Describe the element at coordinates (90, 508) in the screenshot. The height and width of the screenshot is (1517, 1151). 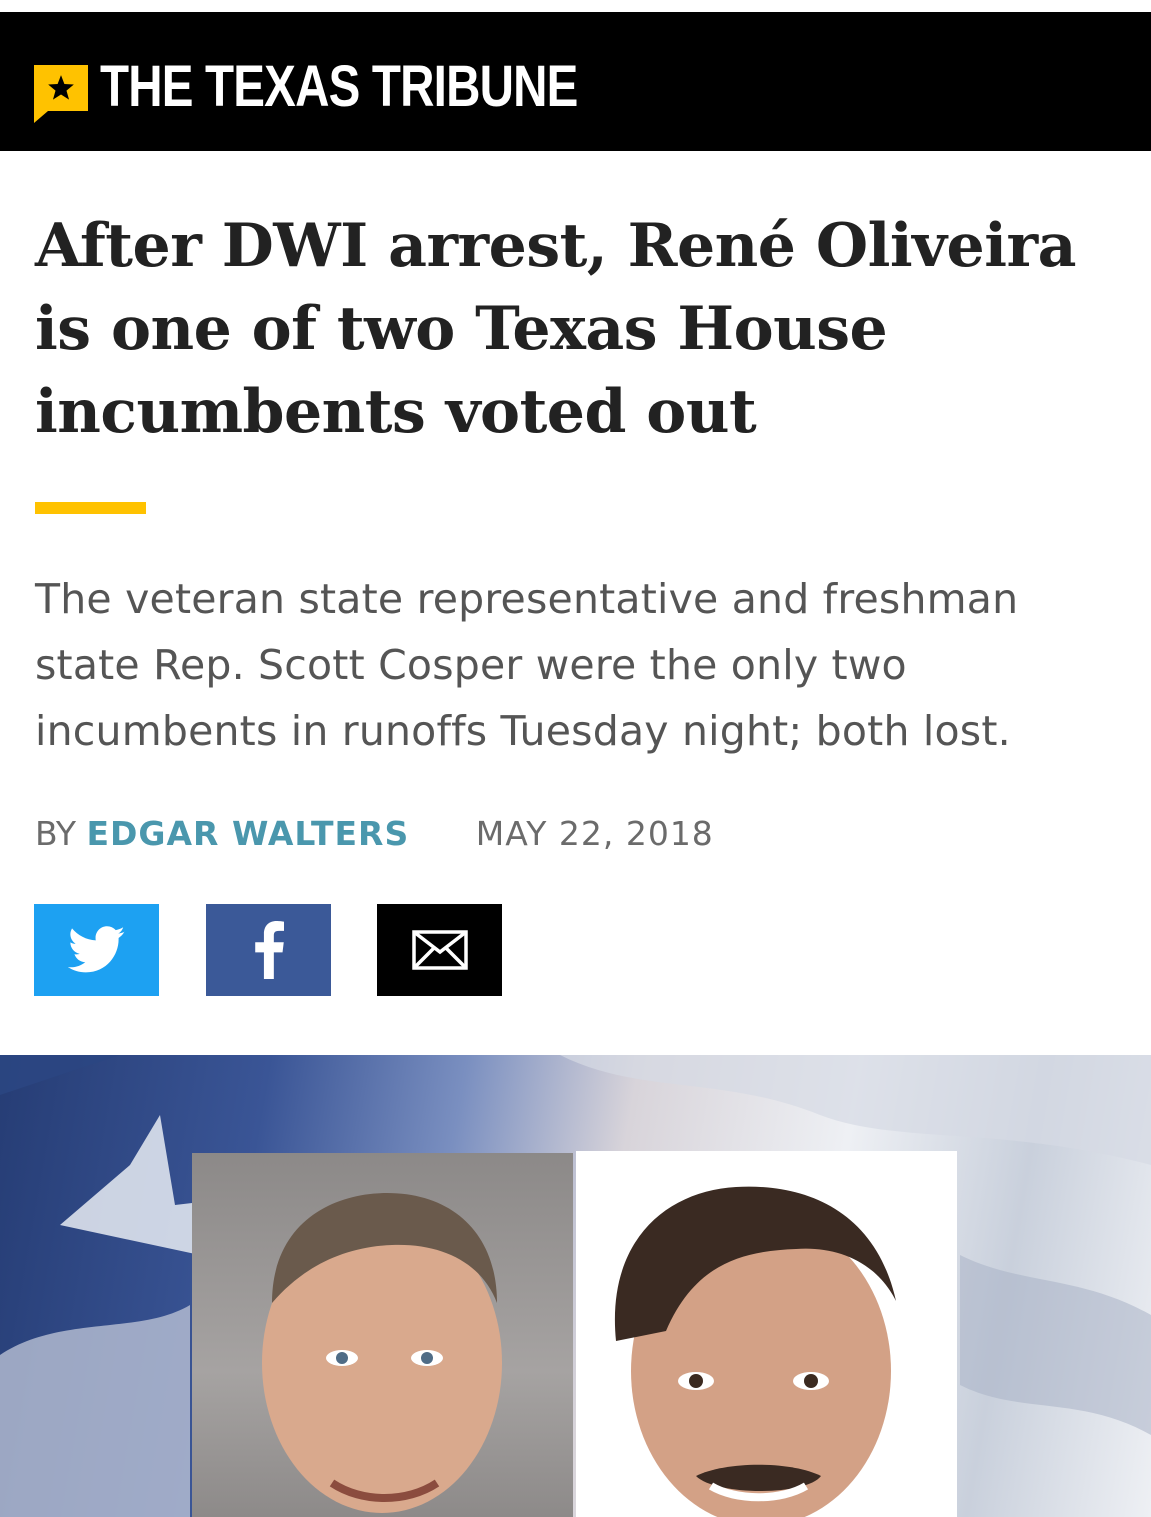
I see `headline-divider` at that location.